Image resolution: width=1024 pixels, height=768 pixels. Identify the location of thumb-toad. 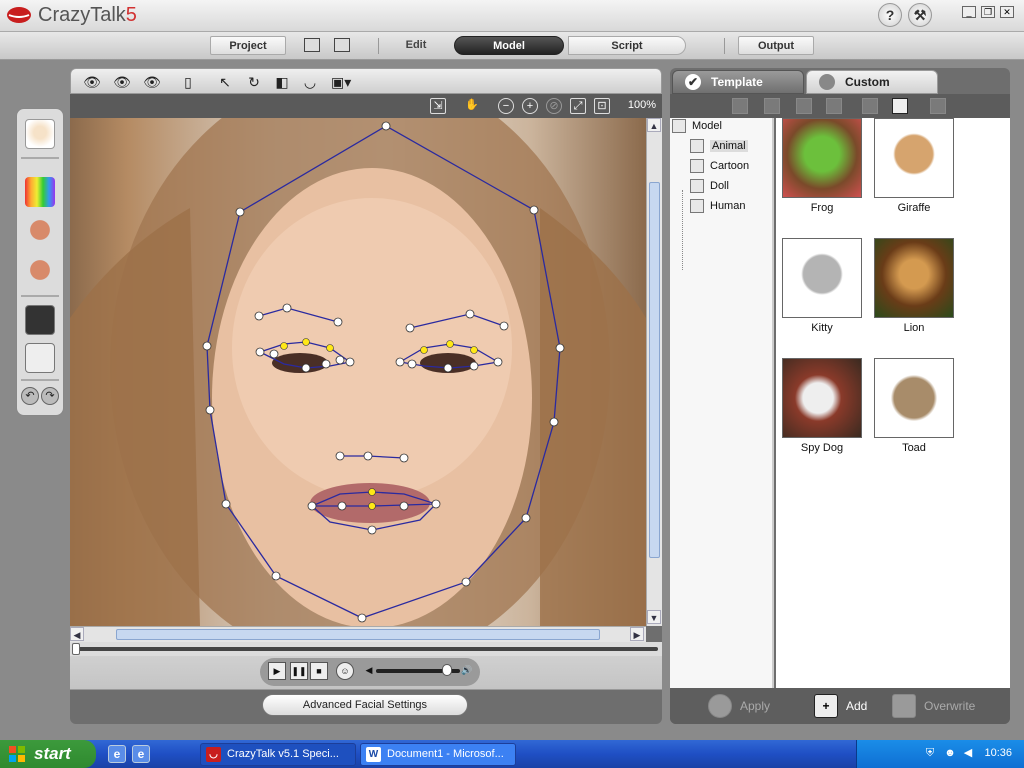
(914, 398).